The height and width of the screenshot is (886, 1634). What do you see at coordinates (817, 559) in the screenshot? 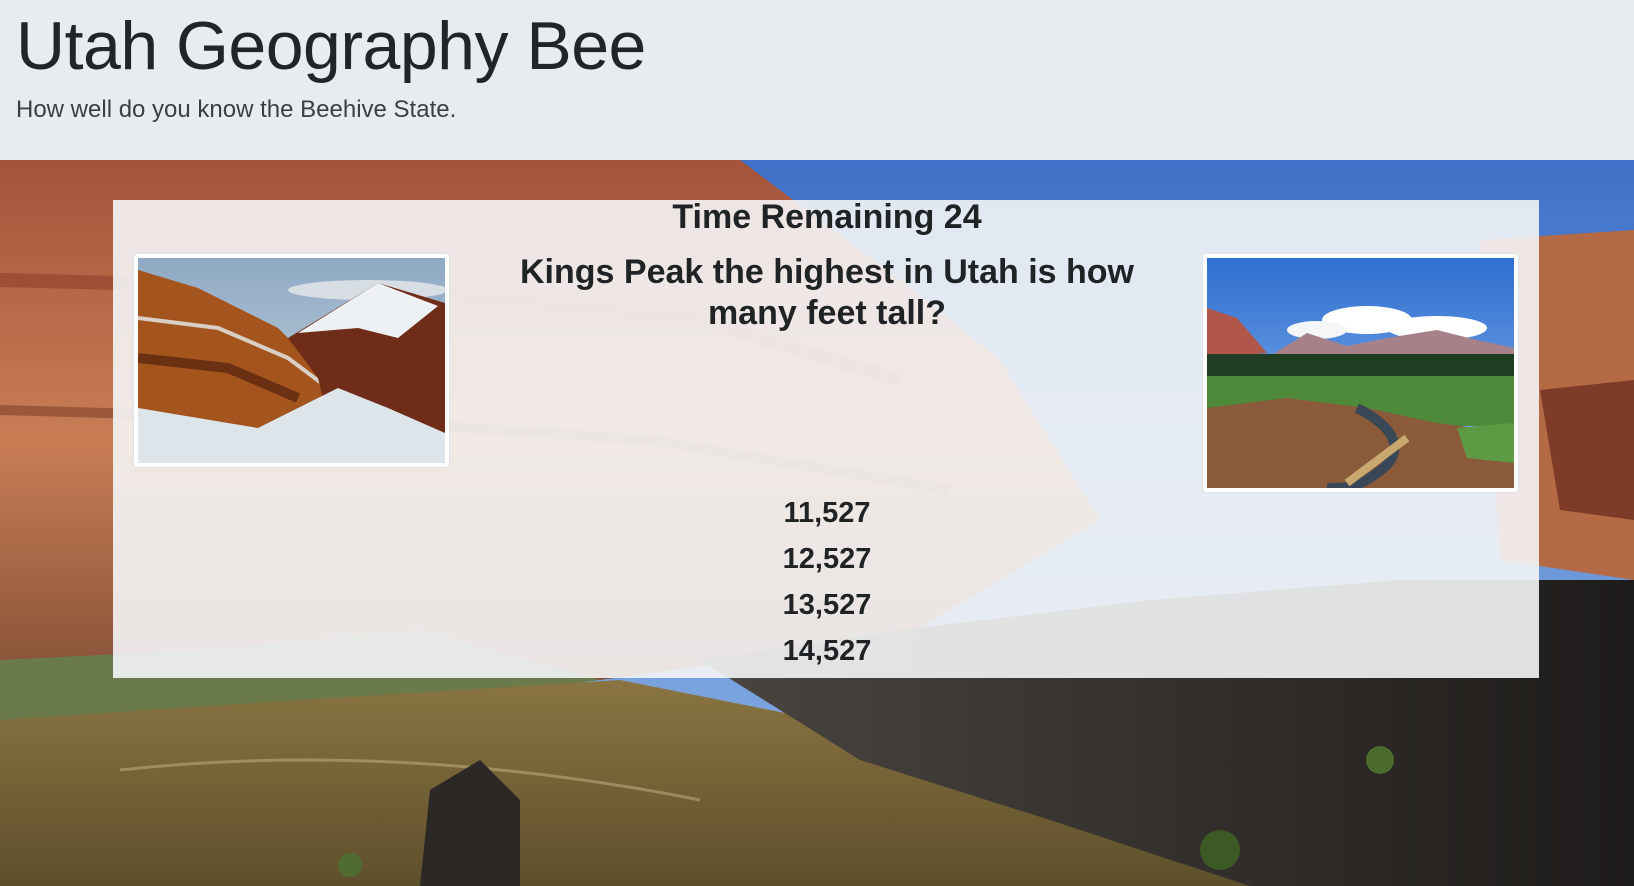
I see `answer-option: 12,527` at bounding box center [817, 559].